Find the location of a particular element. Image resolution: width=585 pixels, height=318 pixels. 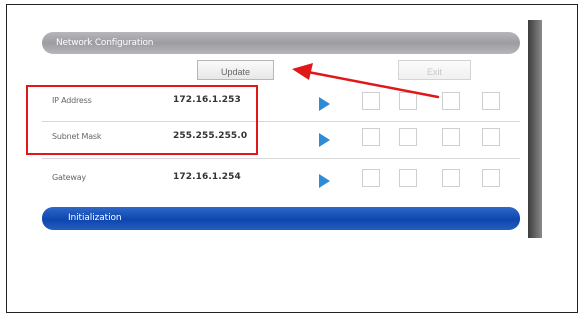

ip-address-value: 172.16.1.253 is located at coordinates (207, 100).